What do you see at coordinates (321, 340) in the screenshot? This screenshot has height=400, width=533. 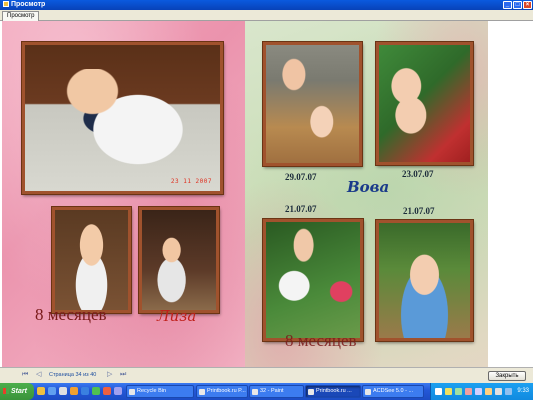 I see `caption-months-right: 8 месяцев` at bounding box center [321, 340].